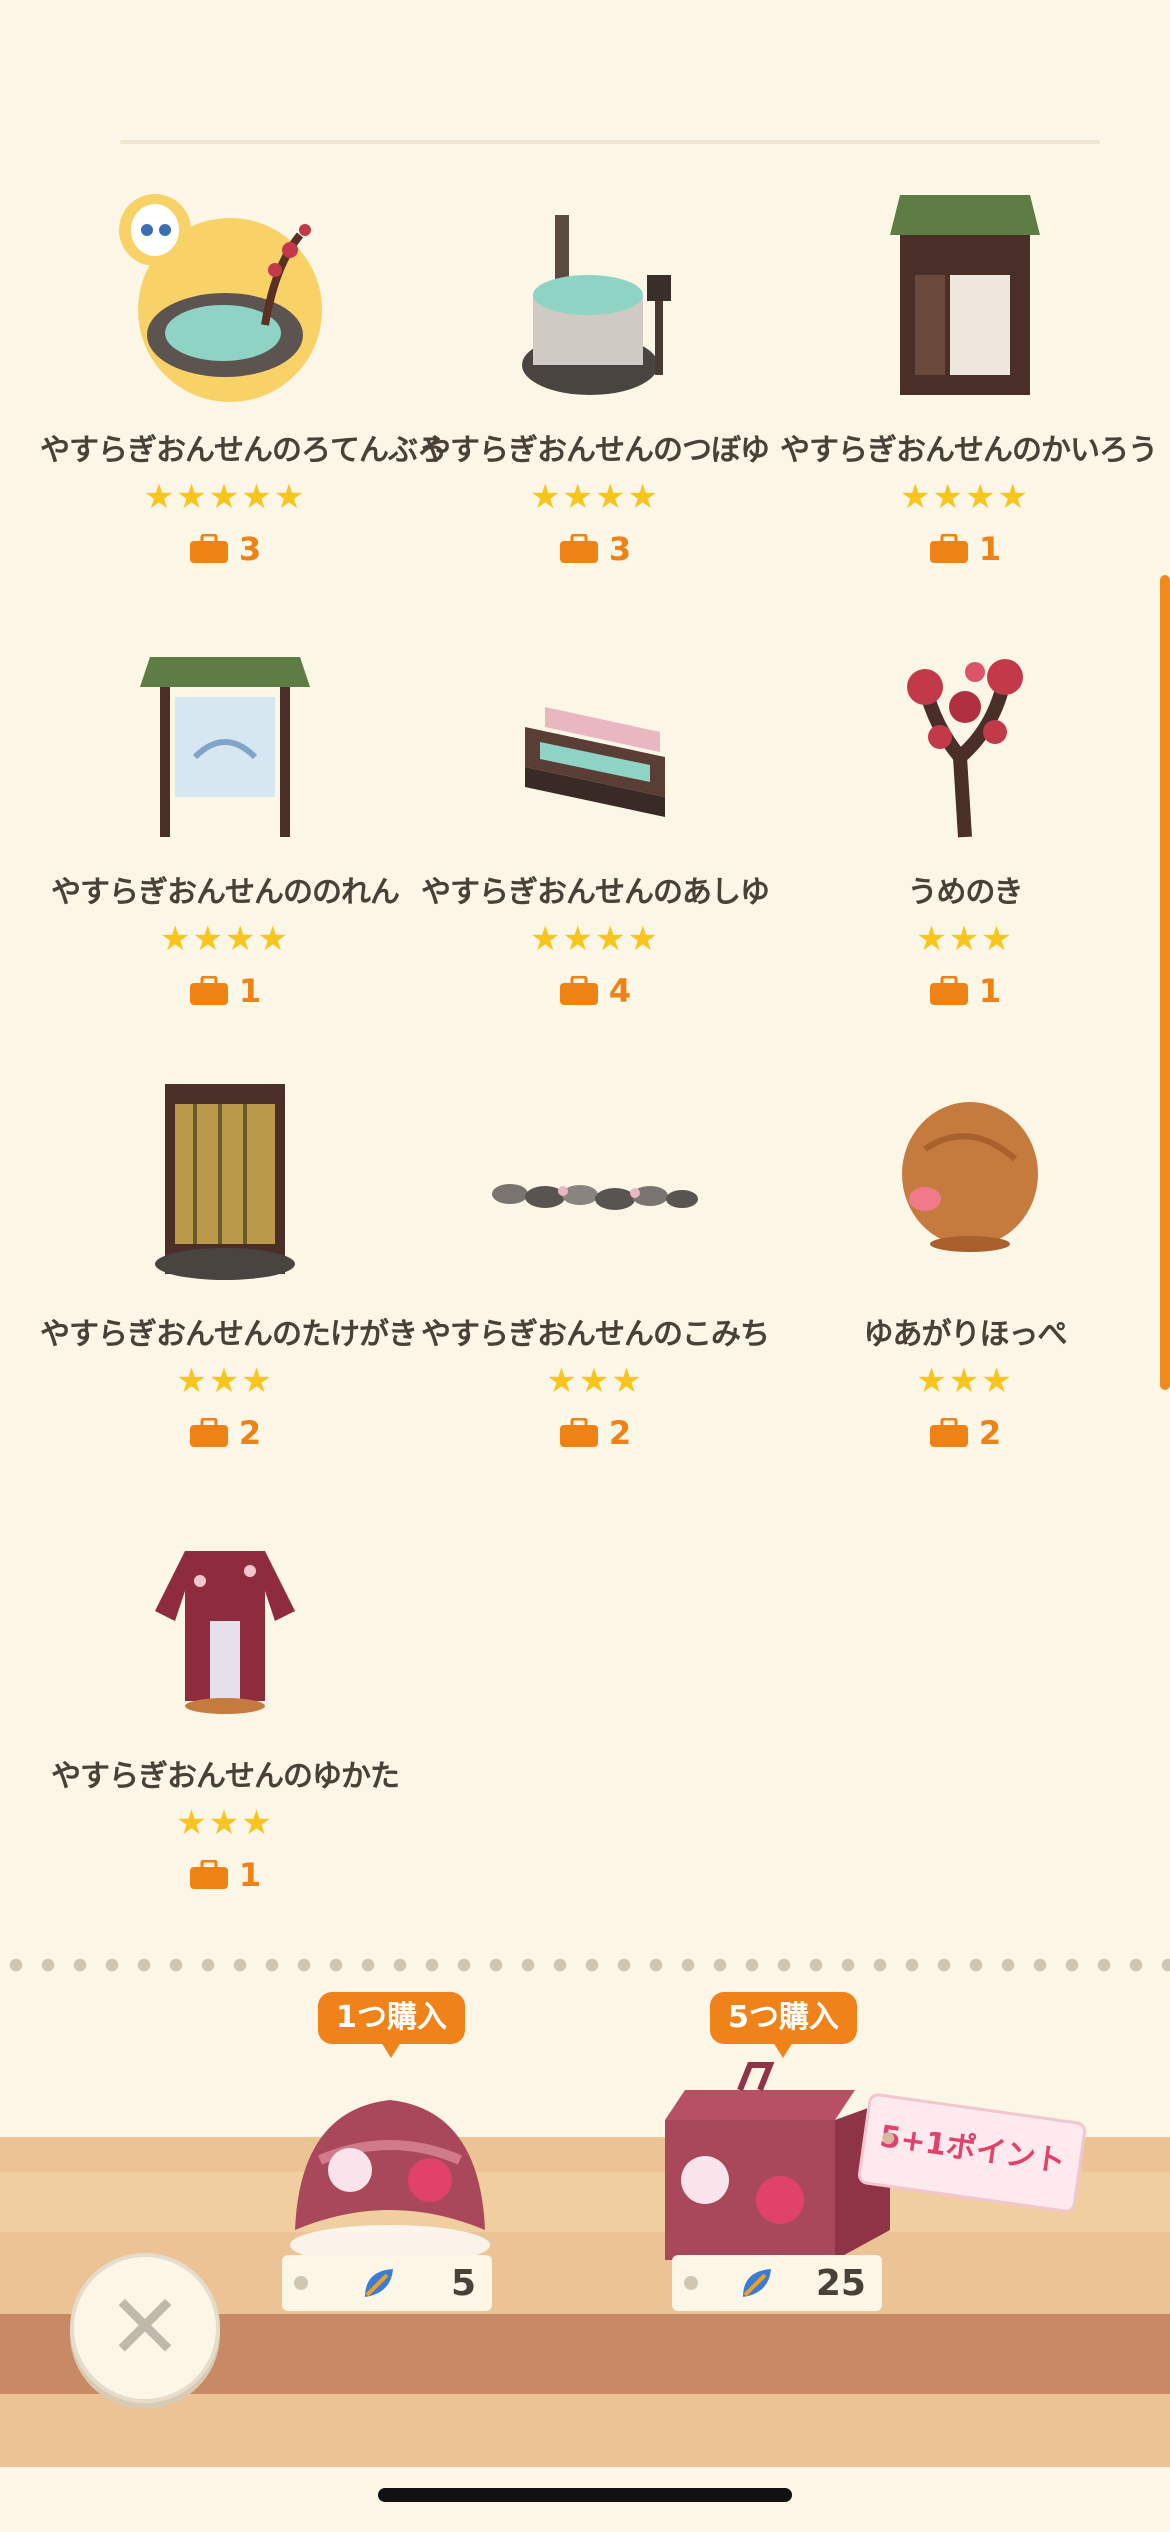  Describe the element at coordinates (585, 1965) in the screenshot. I see `dotted-divider` at that location.